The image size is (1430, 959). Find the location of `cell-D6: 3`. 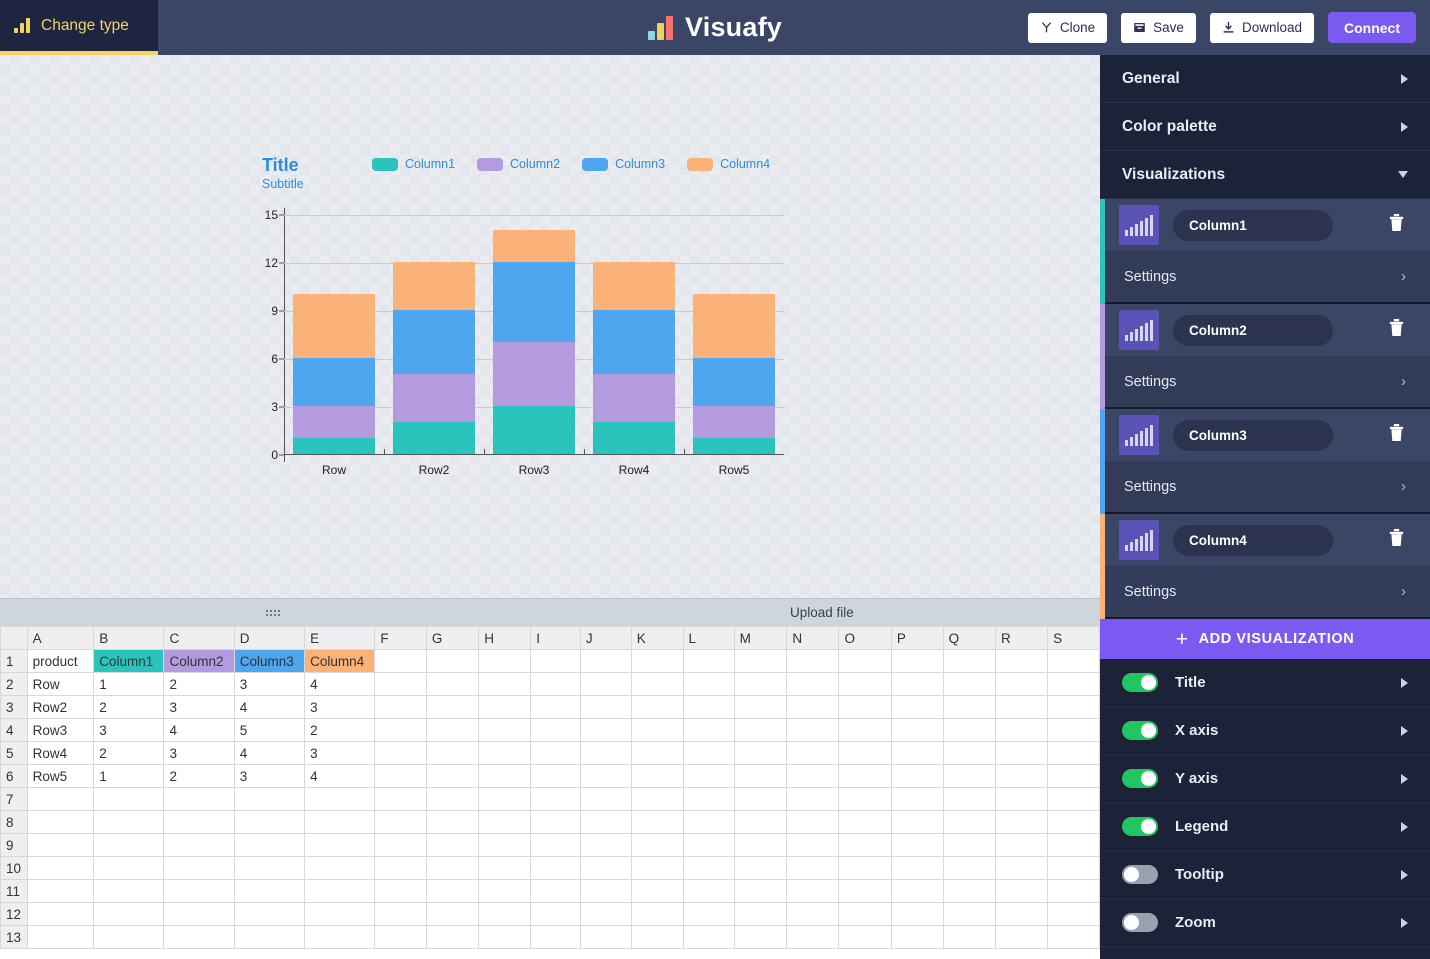

cell-D6: 3 is located at coordinates (269, 776).